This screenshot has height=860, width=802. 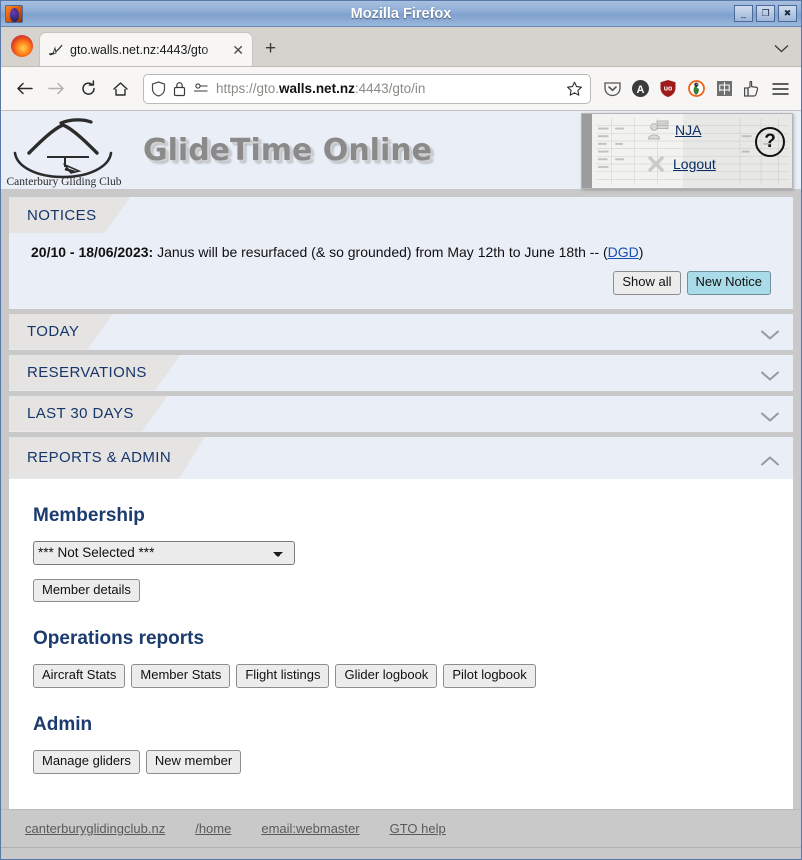 What do you see at coordinates (164, 552) in the screenshot?
I see `member-select: *** Not Selected ***` at bounding box center [164, 552].